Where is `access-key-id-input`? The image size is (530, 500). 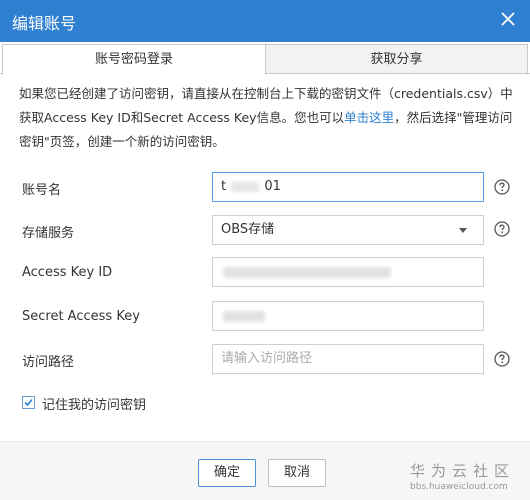
access-key-id-input is located at coordinates (348, 272).